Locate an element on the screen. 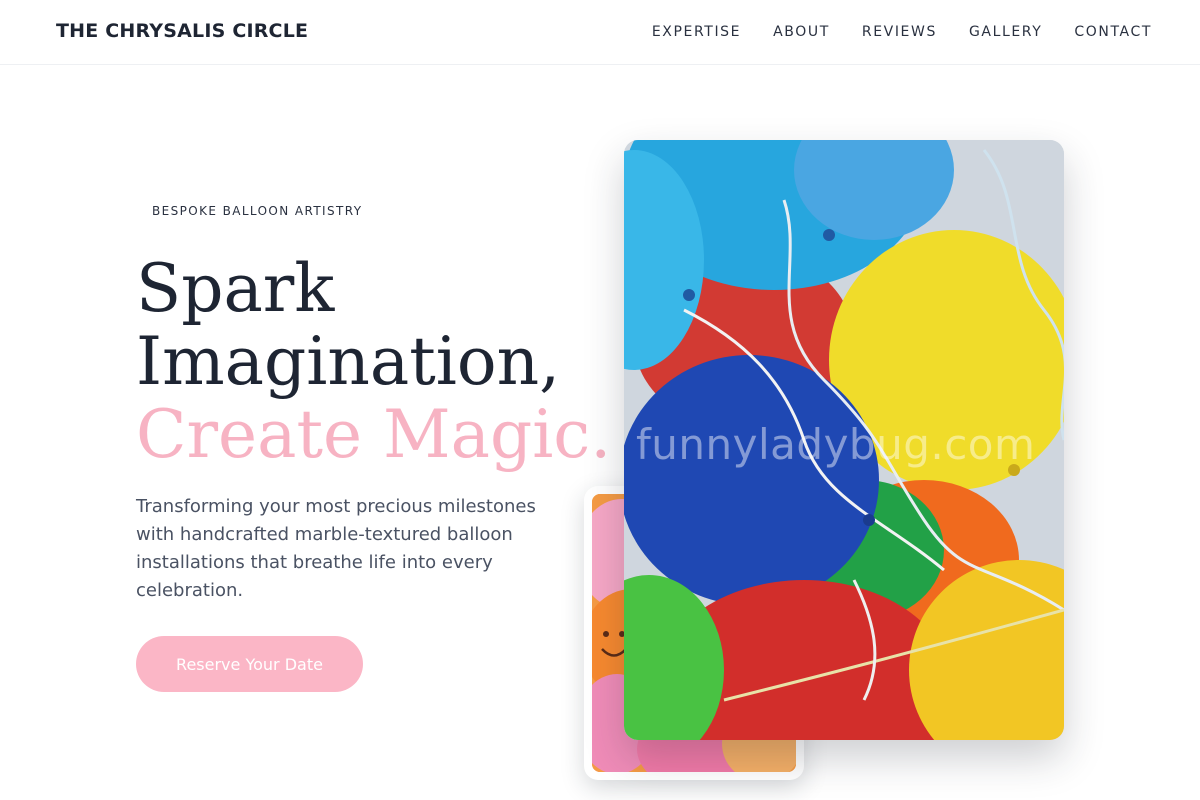  hero-eyebrow: BESPOKE BALLOON ARTISTRY is located at coordinates (257, 211).